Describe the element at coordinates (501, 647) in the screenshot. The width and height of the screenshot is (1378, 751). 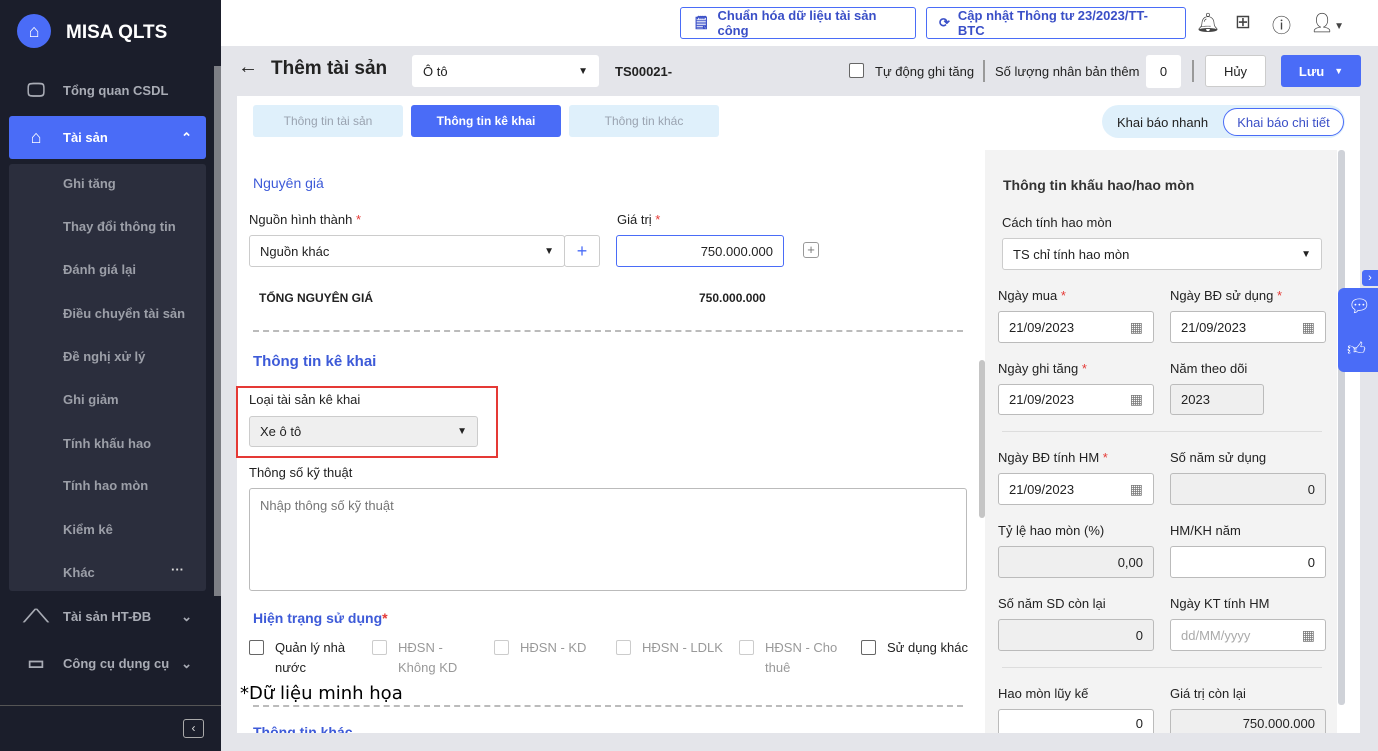
I see `usage-checkbox-business` at that location.